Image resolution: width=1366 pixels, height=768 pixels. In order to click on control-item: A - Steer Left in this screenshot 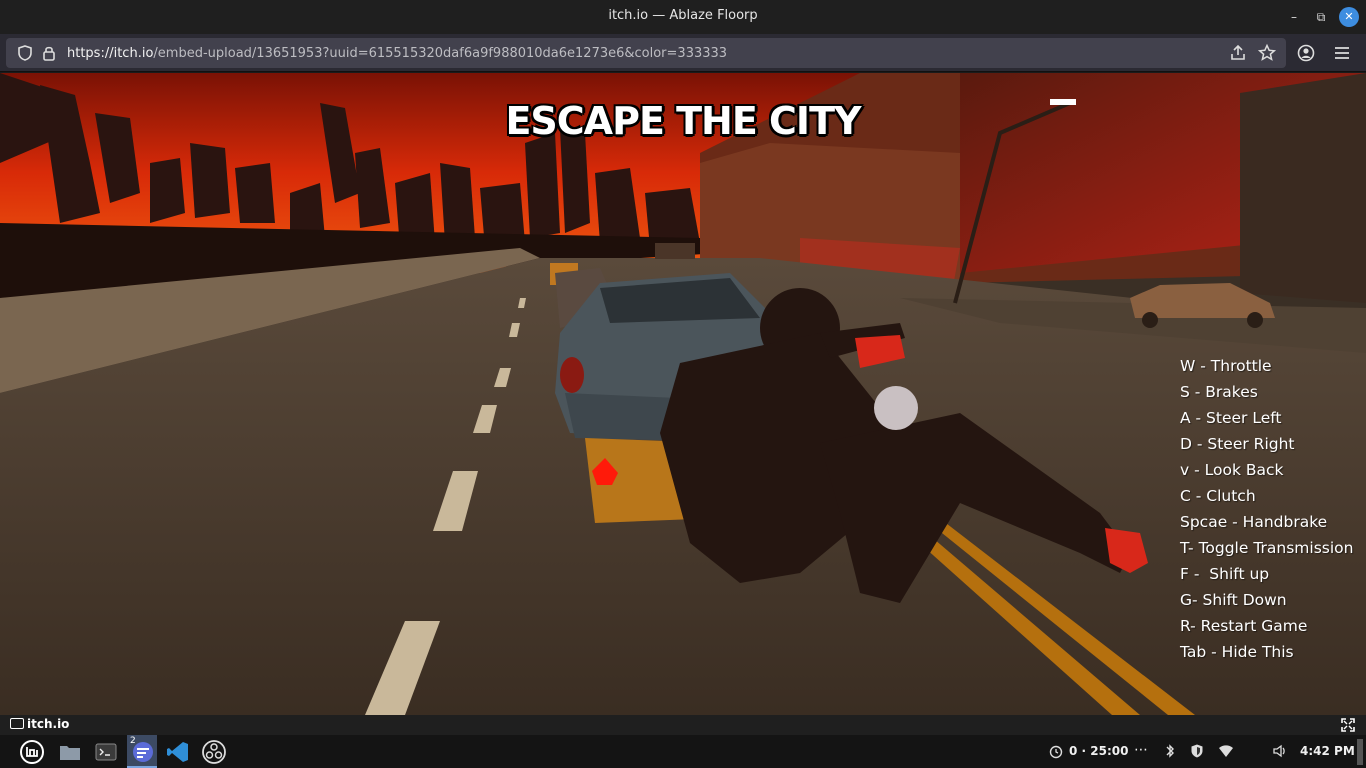, I will do `click(1231, 418)`.